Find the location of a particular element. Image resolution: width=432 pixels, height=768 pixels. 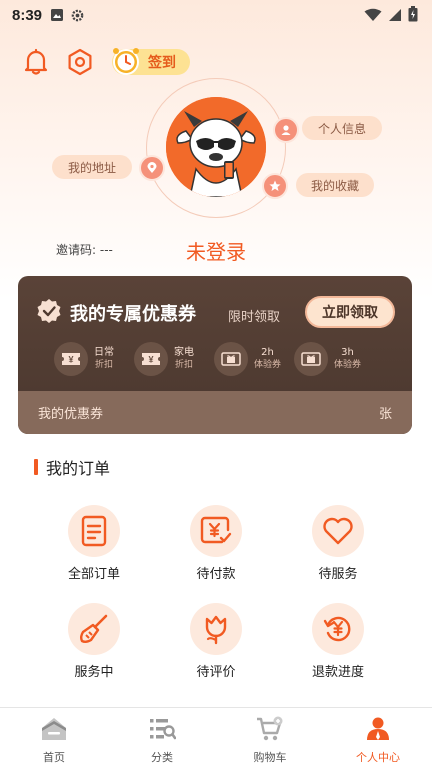

category-icon is located at coordinates (162, 731).